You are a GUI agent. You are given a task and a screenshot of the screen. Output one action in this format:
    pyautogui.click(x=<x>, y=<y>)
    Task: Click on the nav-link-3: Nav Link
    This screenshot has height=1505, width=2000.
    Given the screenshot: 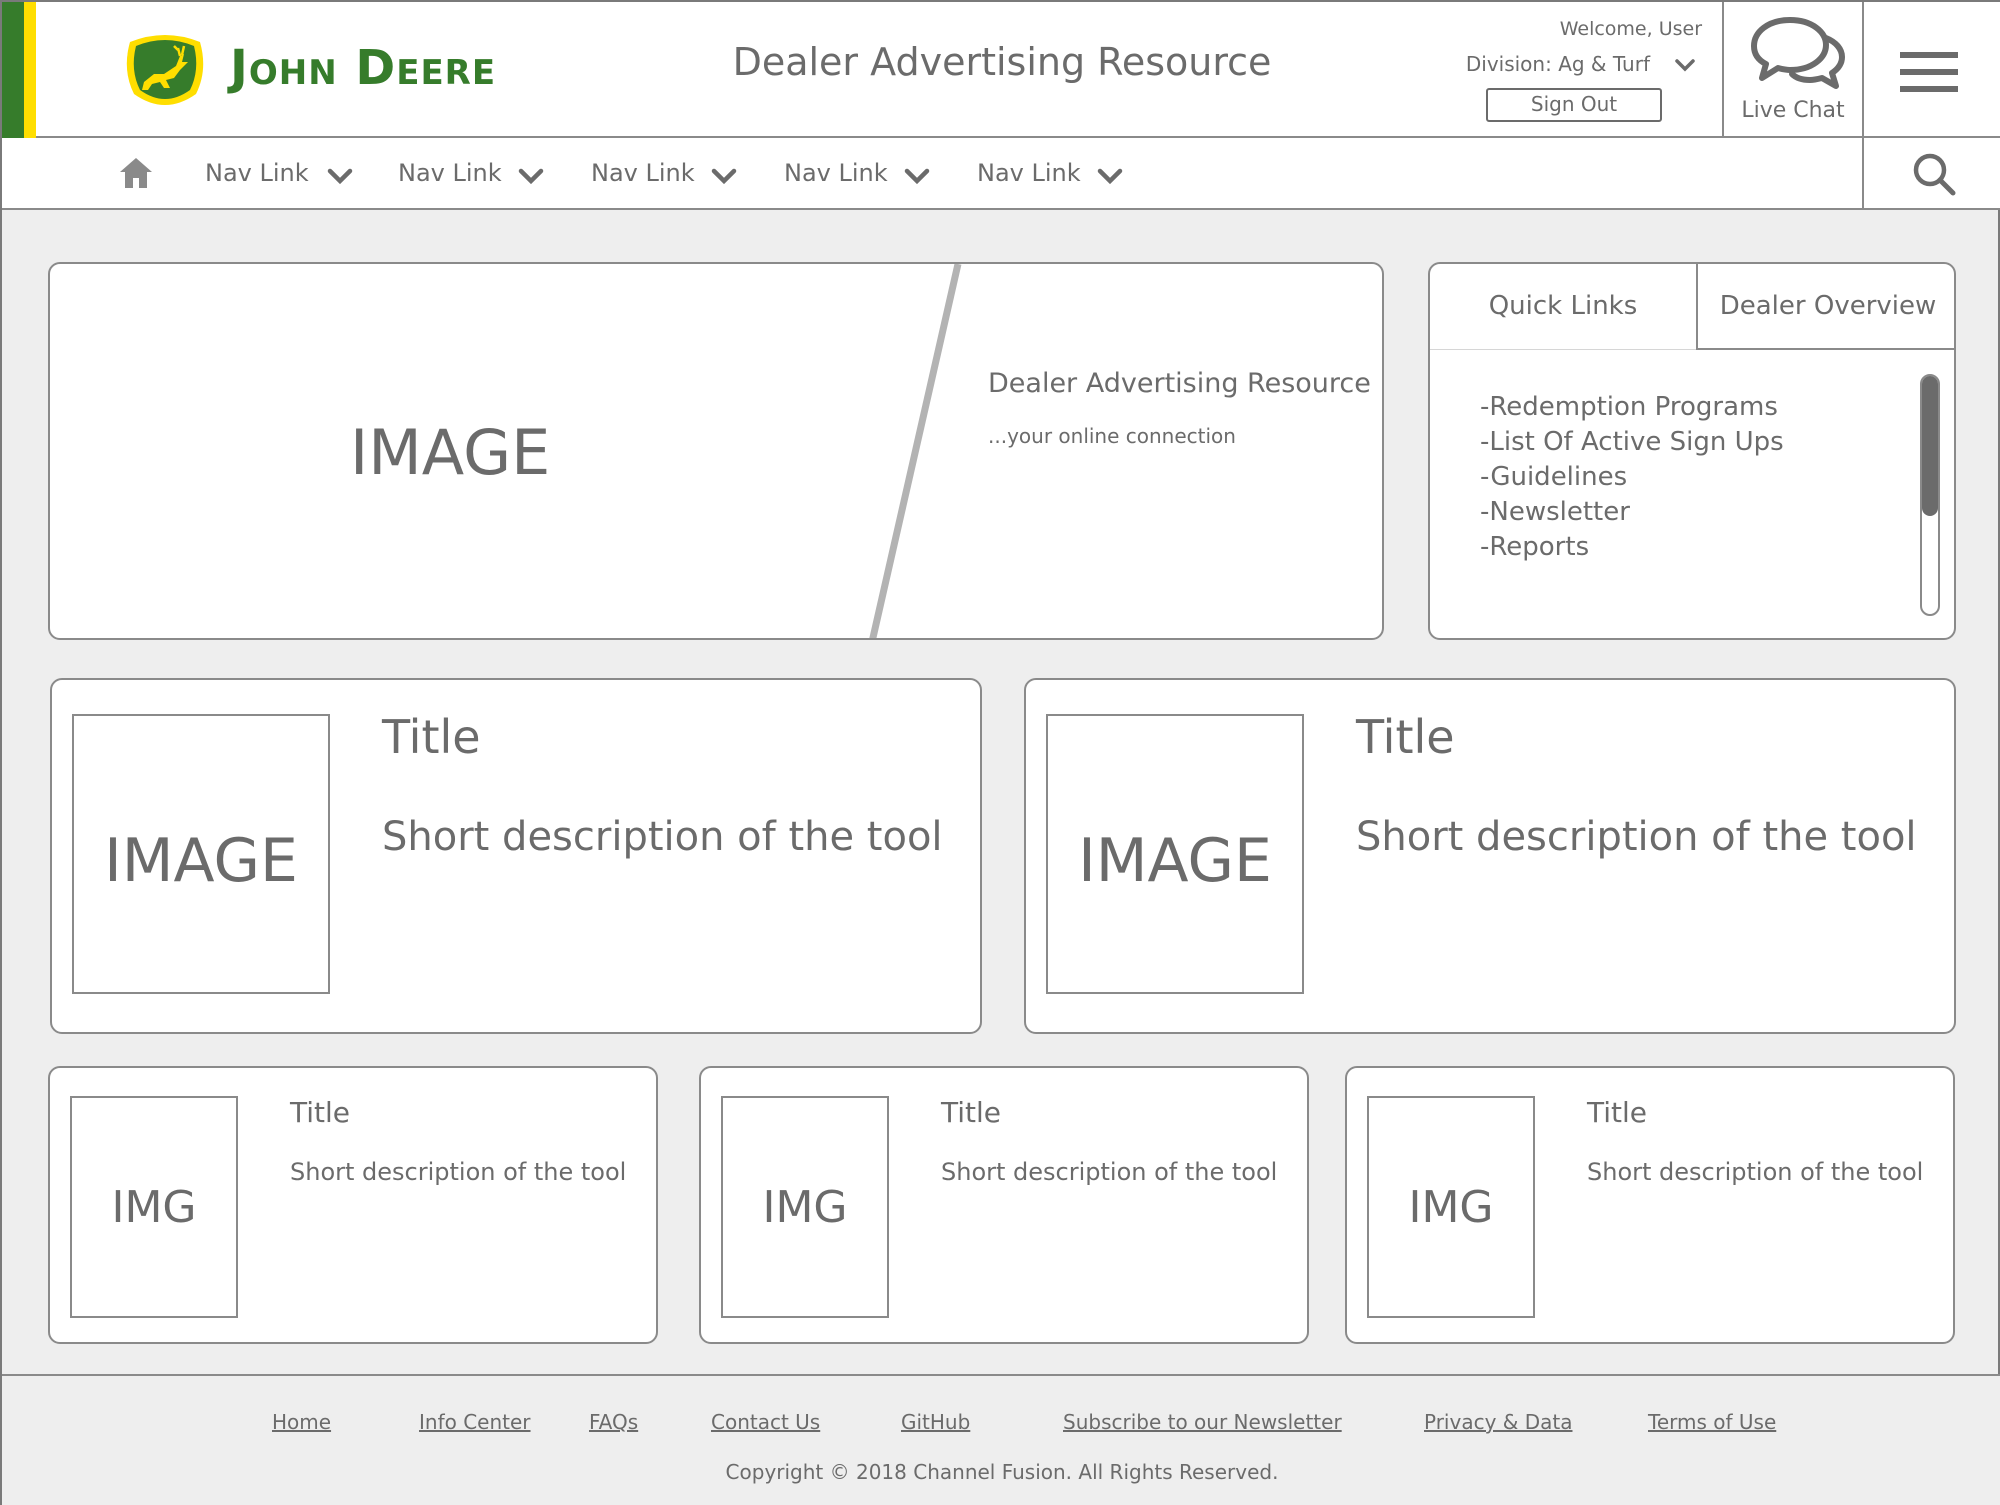 What is the action you would take?
    pyautogui.click(x=666, y=174)
    